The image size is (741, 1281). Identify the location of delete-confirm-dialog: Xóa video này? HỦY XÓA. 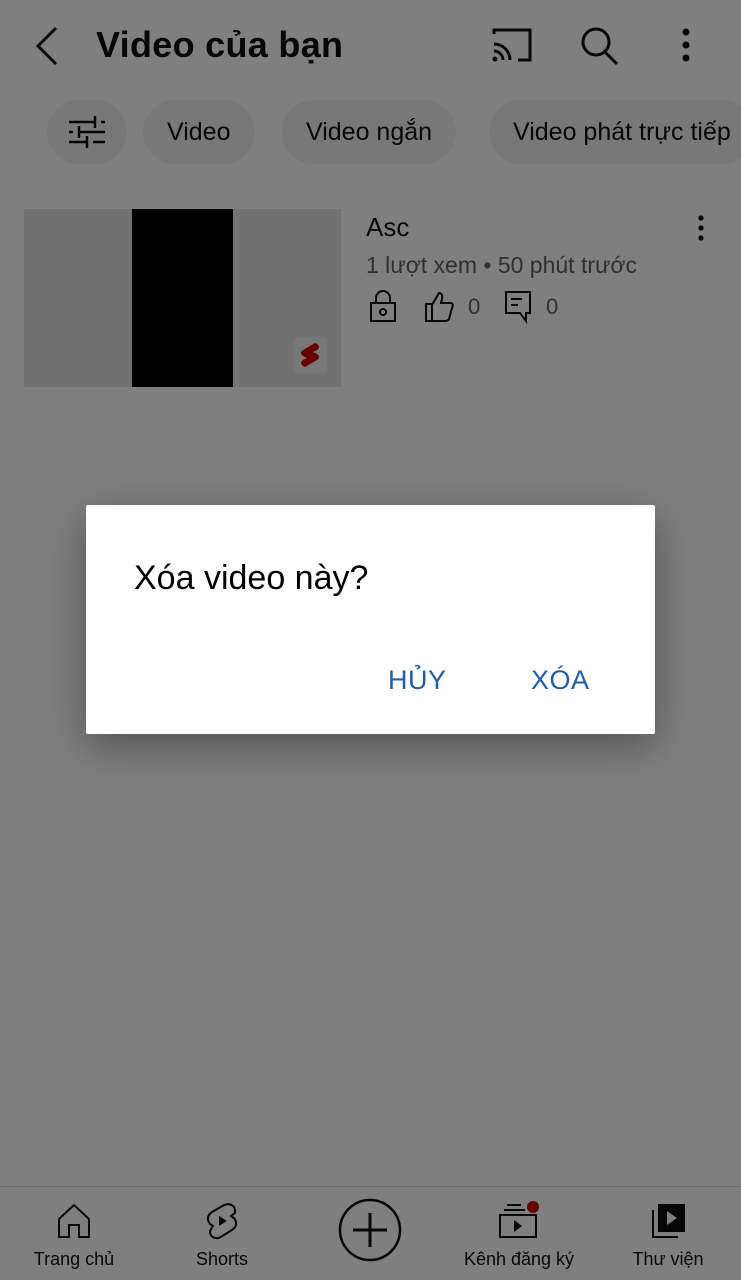
(370, 619).